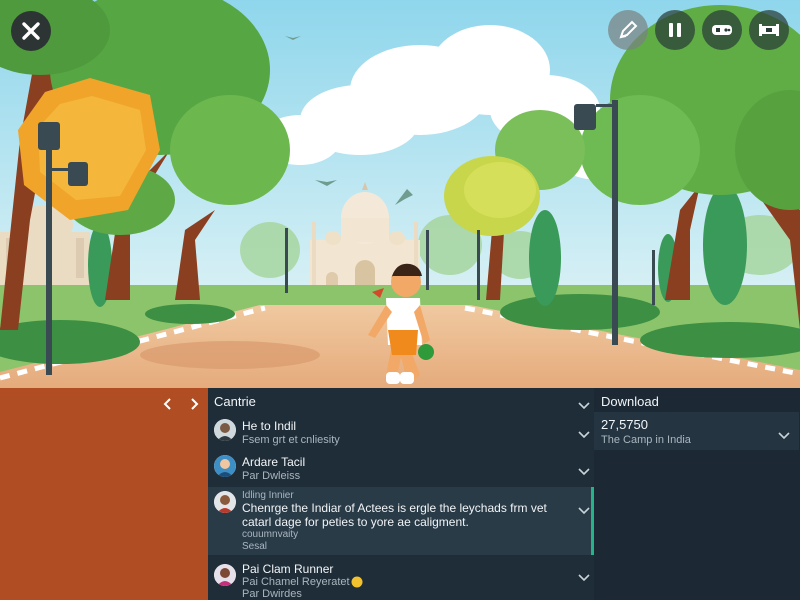 This screenshot has width=800, height=600. I want to click on chevron-right-icon, so click(194, 406).